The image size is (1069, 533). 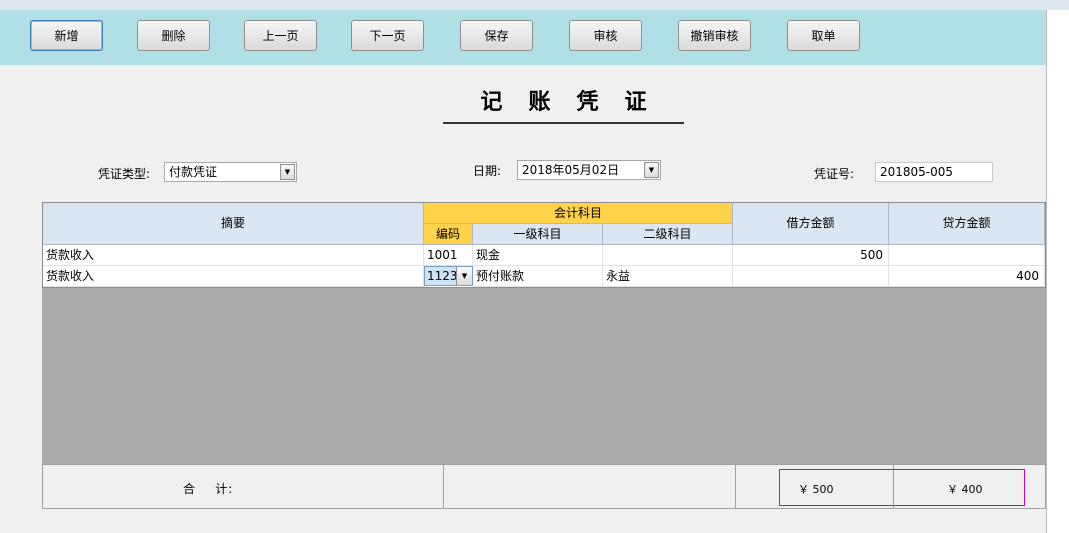 I want to click on prev-page-button: 上一页, so click(x=280, y=35).